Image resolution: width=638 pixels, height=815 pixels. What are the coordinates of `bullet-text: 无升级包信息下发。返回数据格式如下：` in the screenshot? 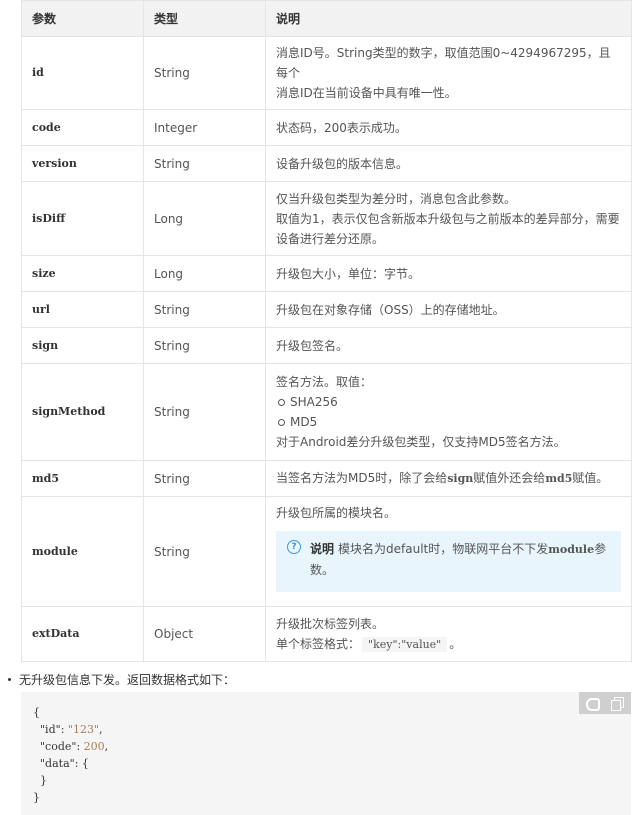 It's located at (127, 680).